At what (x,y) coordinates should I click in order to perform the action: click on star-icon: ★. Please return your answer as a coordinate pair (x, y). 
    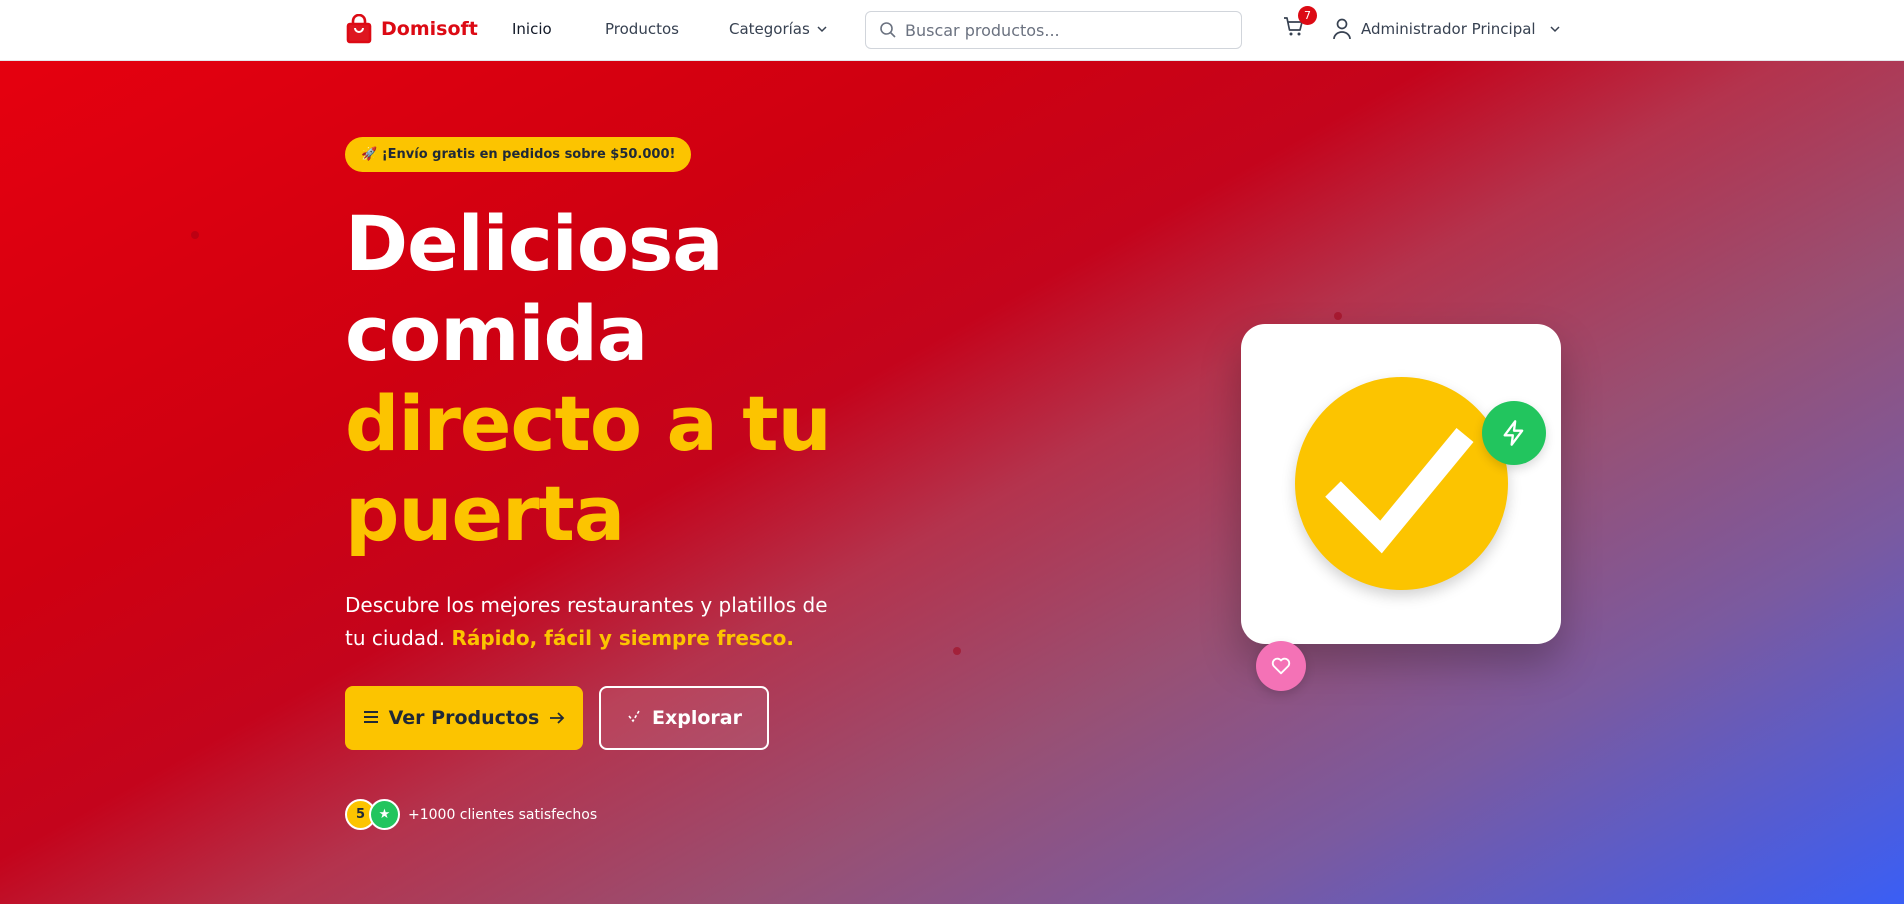
    Looking at the image, I should click on (384, 814).